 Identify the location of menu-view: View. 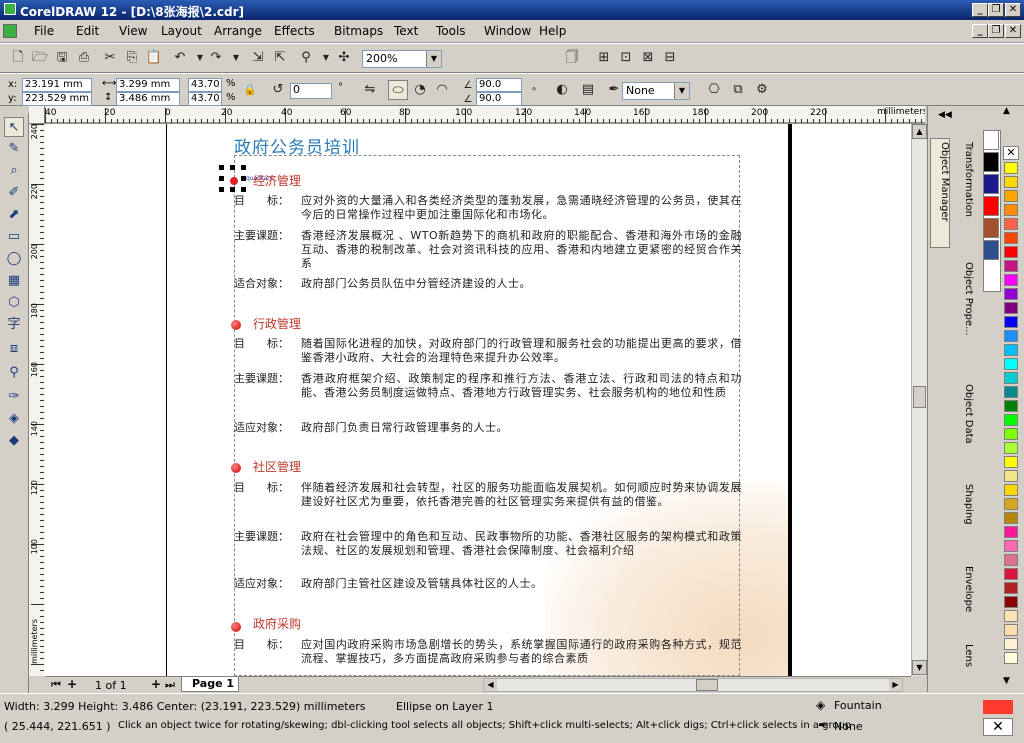
(133, 31).